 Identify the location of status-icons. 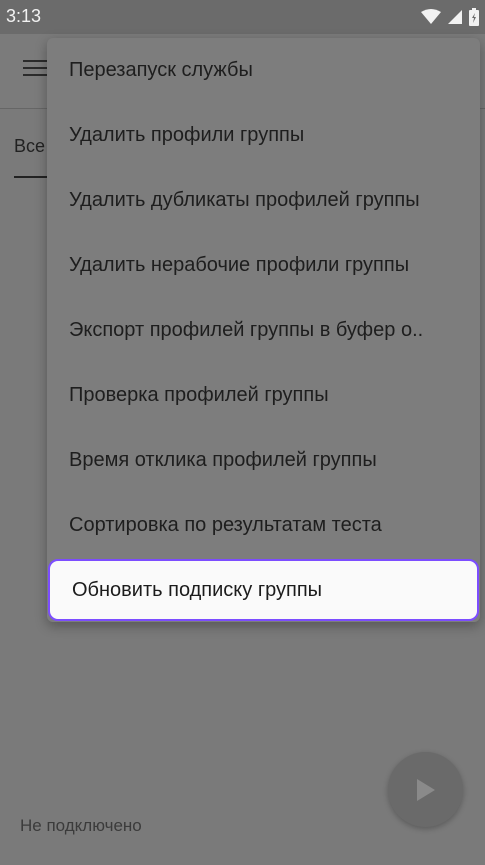
(450, 17).